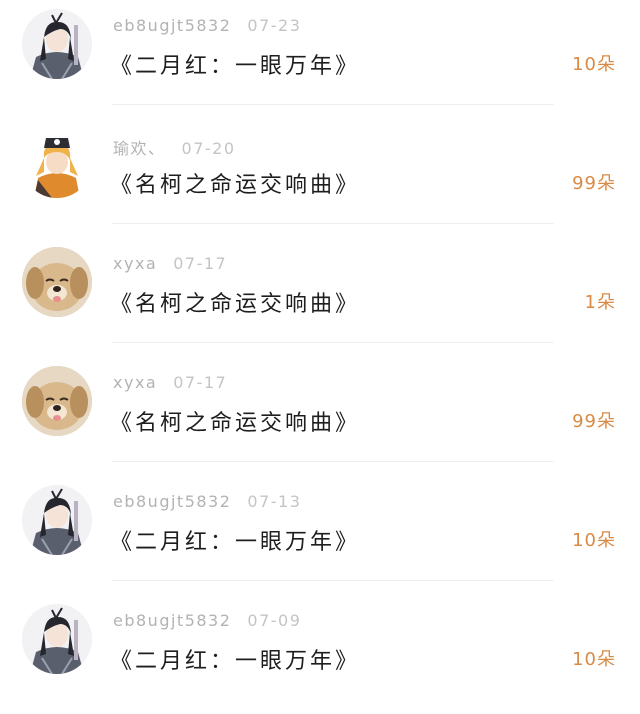  I want to click on sender-meta: 瑜欢、 07-20, so click(174, 147).